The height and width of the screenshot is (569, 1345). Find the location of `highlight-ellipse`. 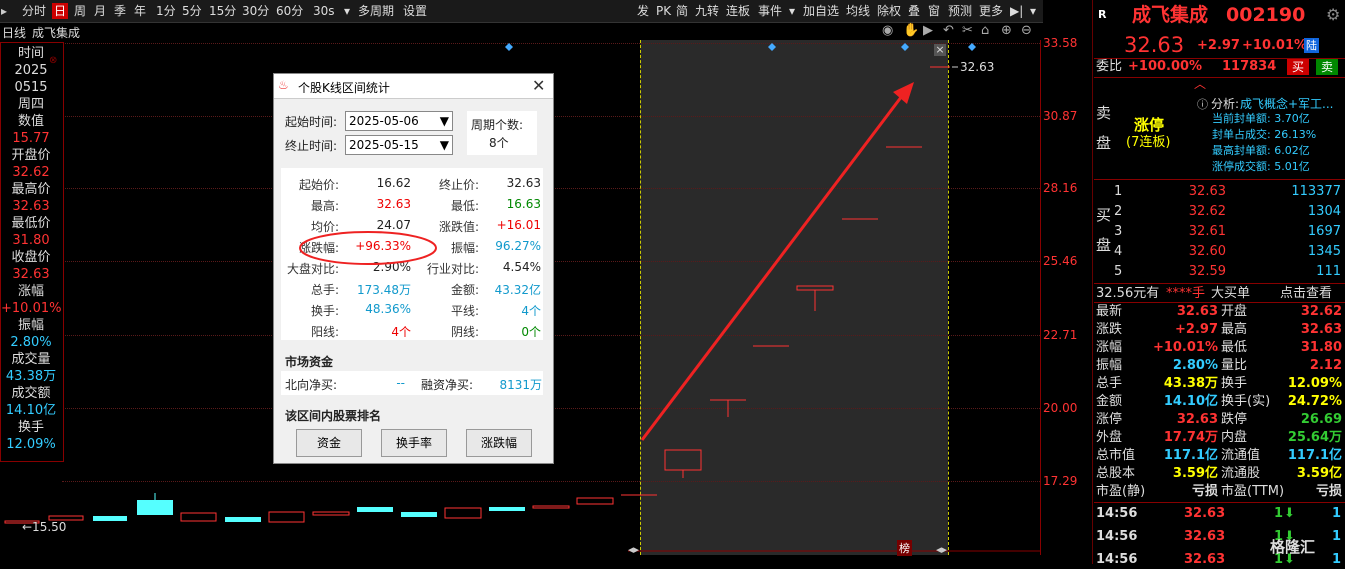

highlight-ellipse is located at coordinates (368, 248).